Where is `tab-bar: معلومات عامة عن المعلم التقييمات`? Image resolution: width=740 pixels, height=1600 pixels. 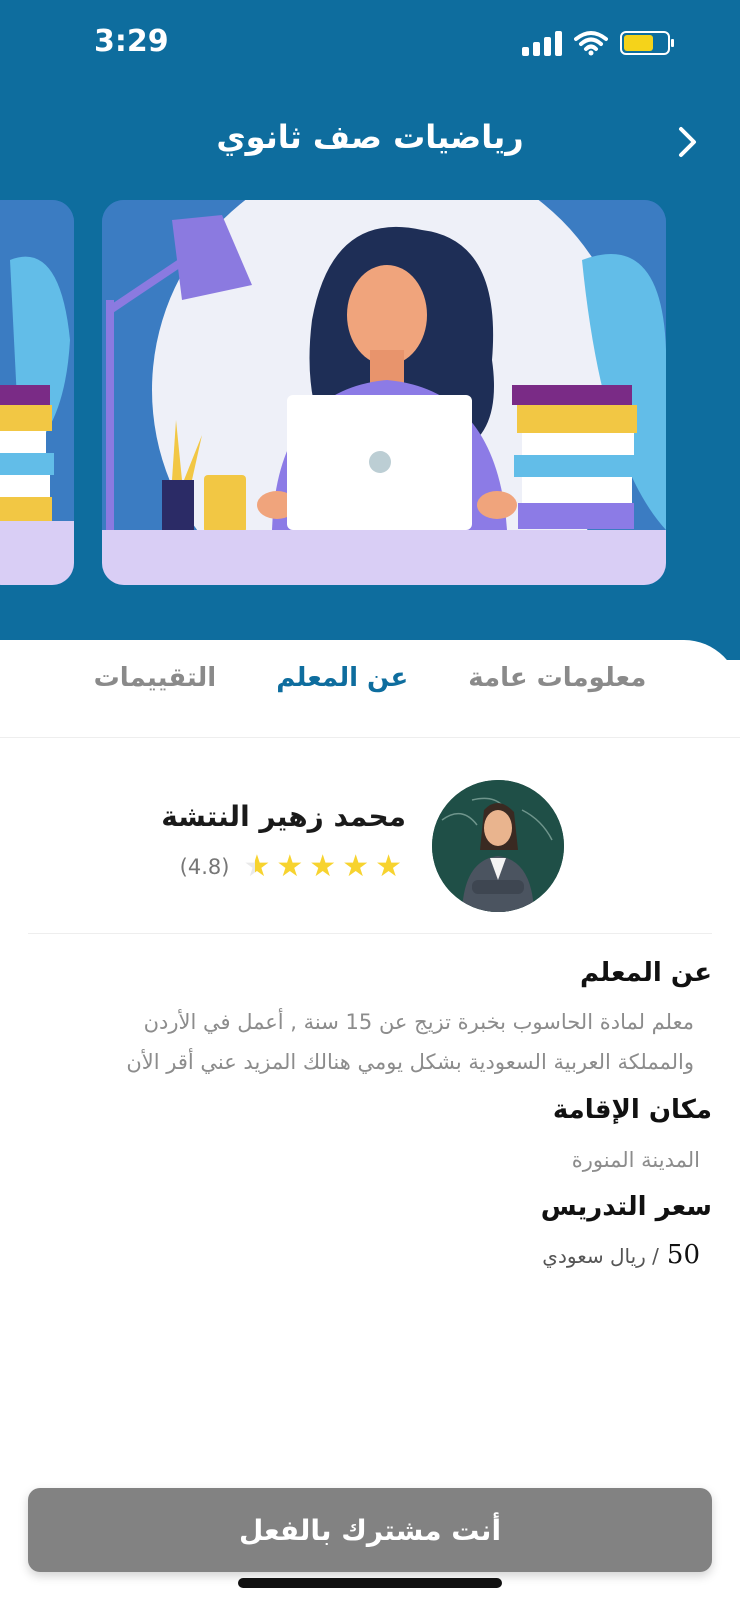 tab-bar: معلومات عامة عن المعلم التقييمات is located at coordinates (370, 690).